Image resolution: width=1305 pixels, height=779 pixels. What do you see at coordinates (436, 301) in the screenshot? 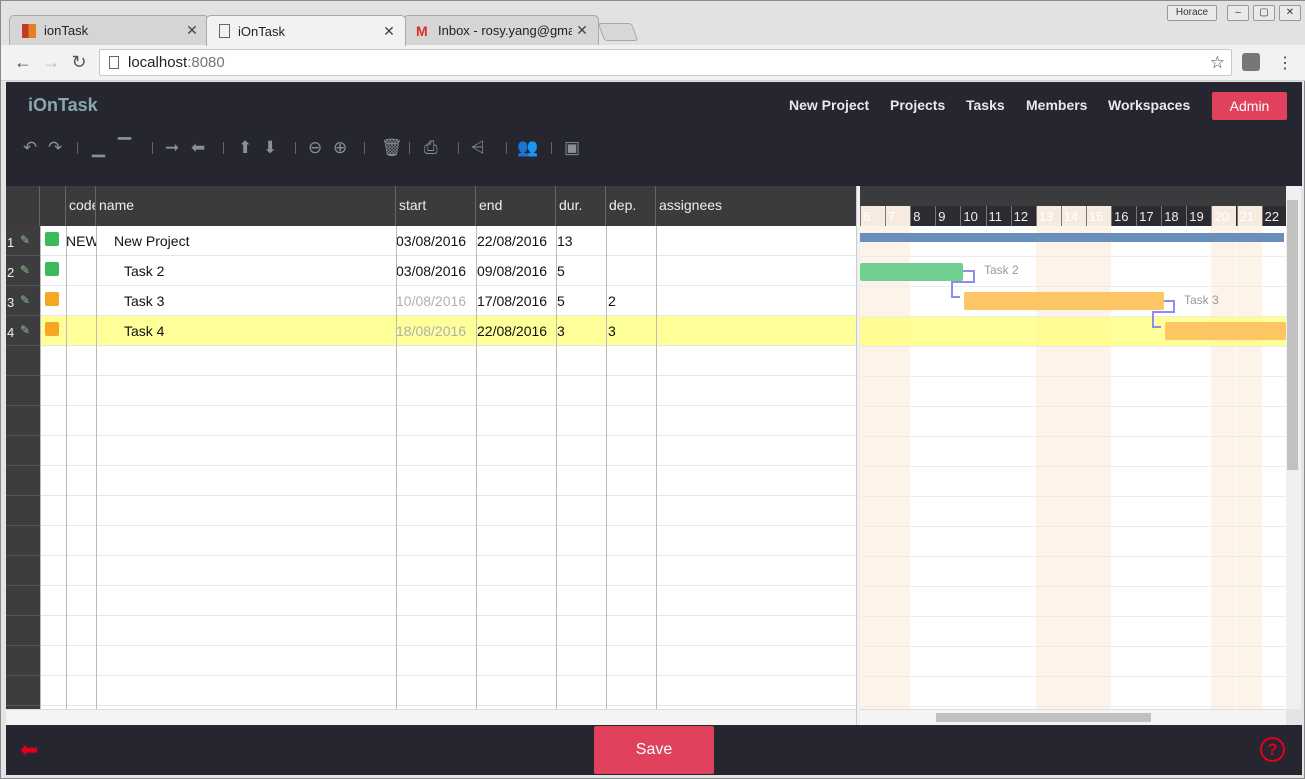
I see `cell-start: 10/08/2016` at bounding box center [436, 301].